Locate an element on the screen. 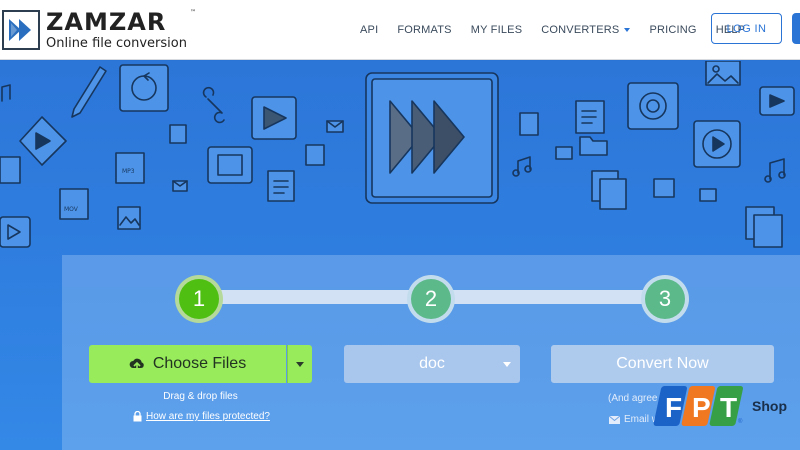  terms-agree-text: (And agree is located at coordinates (633, 398).